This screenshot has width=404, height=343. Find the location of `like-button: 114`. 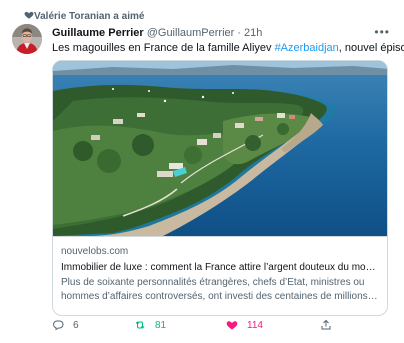

like-button: 114 is located at coordinates (244, 325).